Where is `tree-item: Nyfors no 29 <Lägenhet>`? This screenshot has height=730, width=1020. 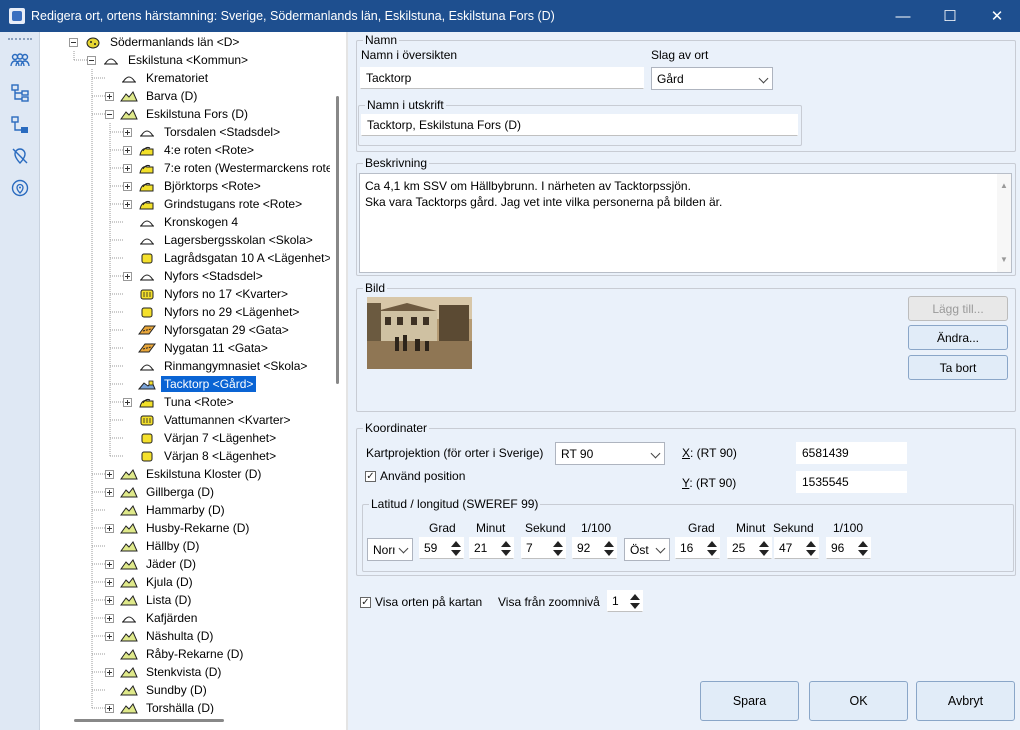 tree-item: Nyfors no 29 <Lägenhet> is located at coordinates (212, 312).